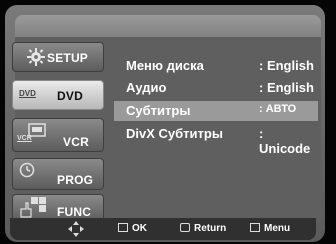 Image resolution: width=336 pixels, height=244 pixels. What do you see at coordinates (278, 109) in the screenshot?
I see `menu-row-value: : АВТО` at bounding box center [278, 109].